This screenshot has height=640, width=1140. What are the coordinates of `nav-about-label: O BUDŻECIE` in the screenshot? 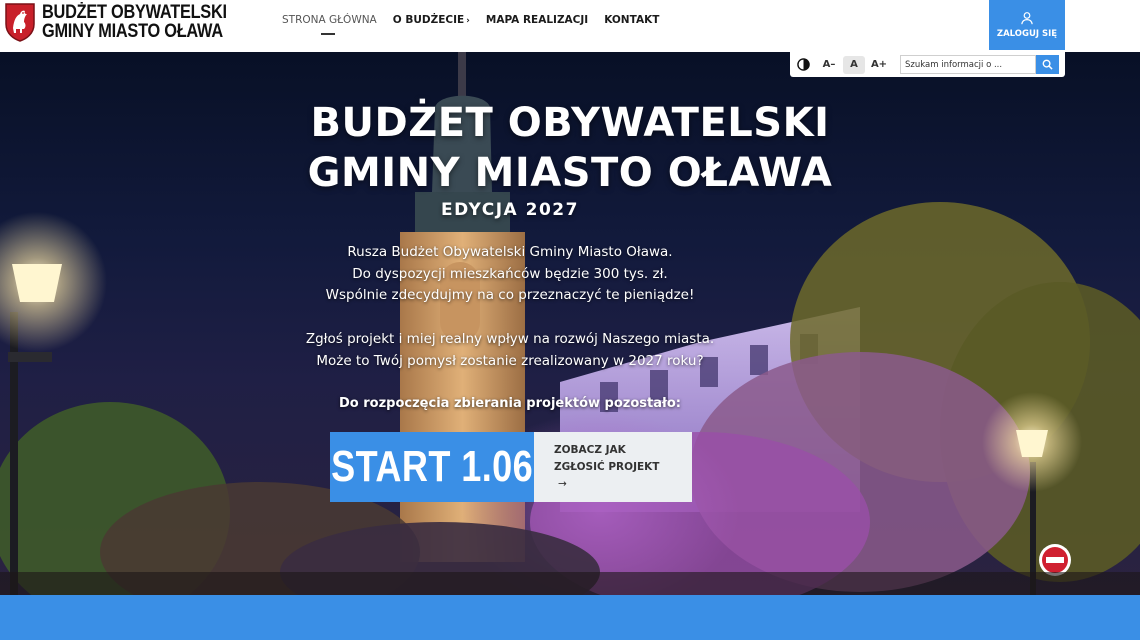 It's located at (428, 20).